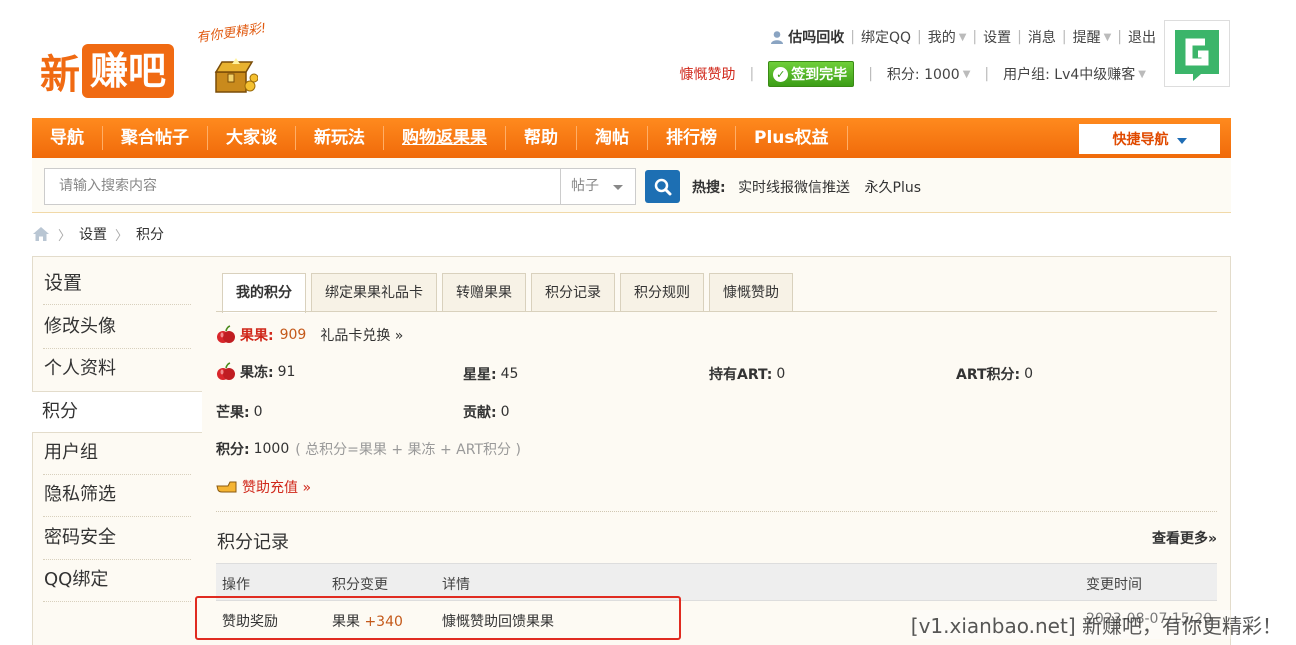 This screenshot has width=1296, height=645. I want to click on logout-link: 退出, so click(1142, 37).